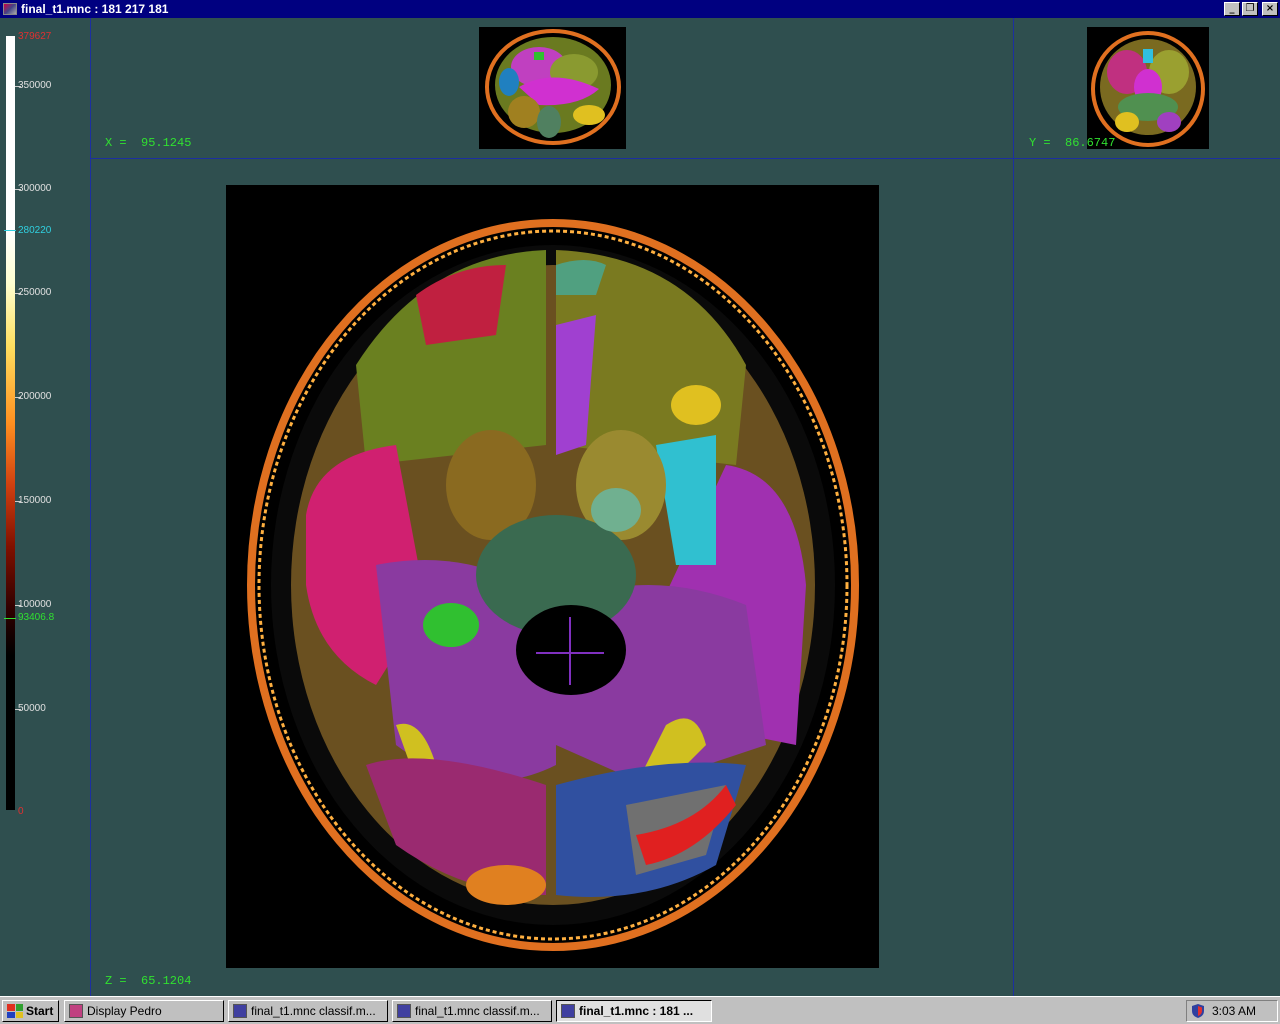 This screenshot has height=1024, width=1280. What do you see at coordinates (685, 158) in the screenshot?
I see `panel-divider-horizontal` at bounding box center [685, 158].